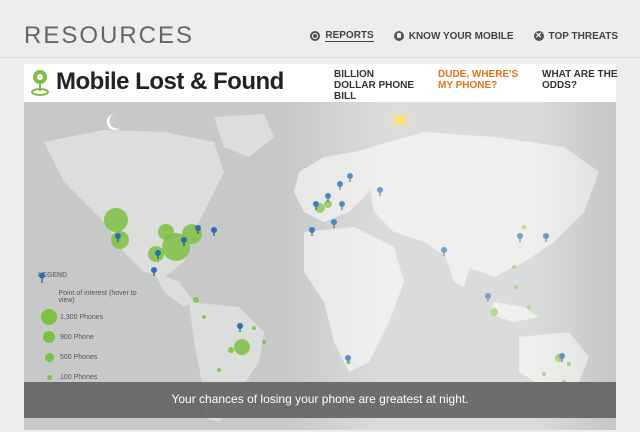 Image resolution: width=640 pixels, height=432 pixels. Describe the element at coordinates (242, 347) in the screenshot. I see `circle-brazil` at that location.